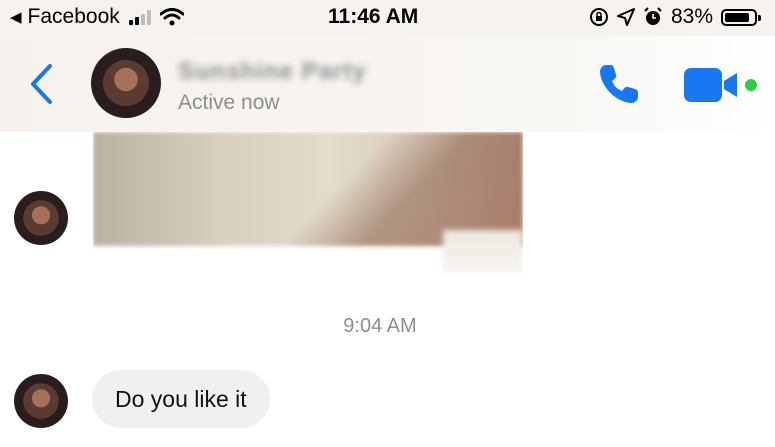  Describe the element at coordinates (373, 16) in the screenshot. I see `status-time: 11:46 AM` at that location.